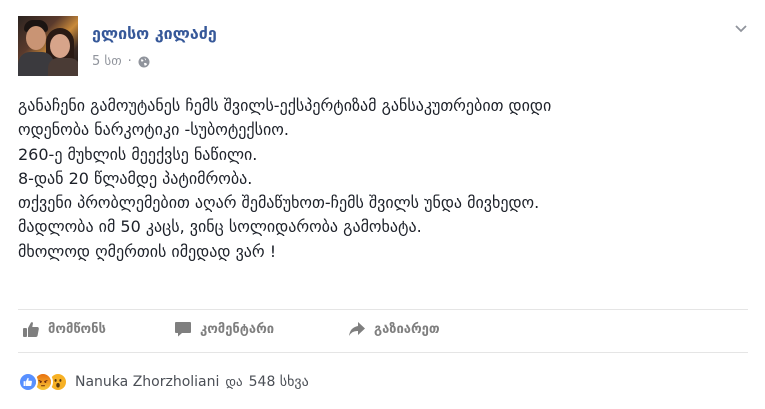  What do you see at coordinates (144, 62) in the screenshot?
I see `globe-icon` at bounding box center [144, 62].